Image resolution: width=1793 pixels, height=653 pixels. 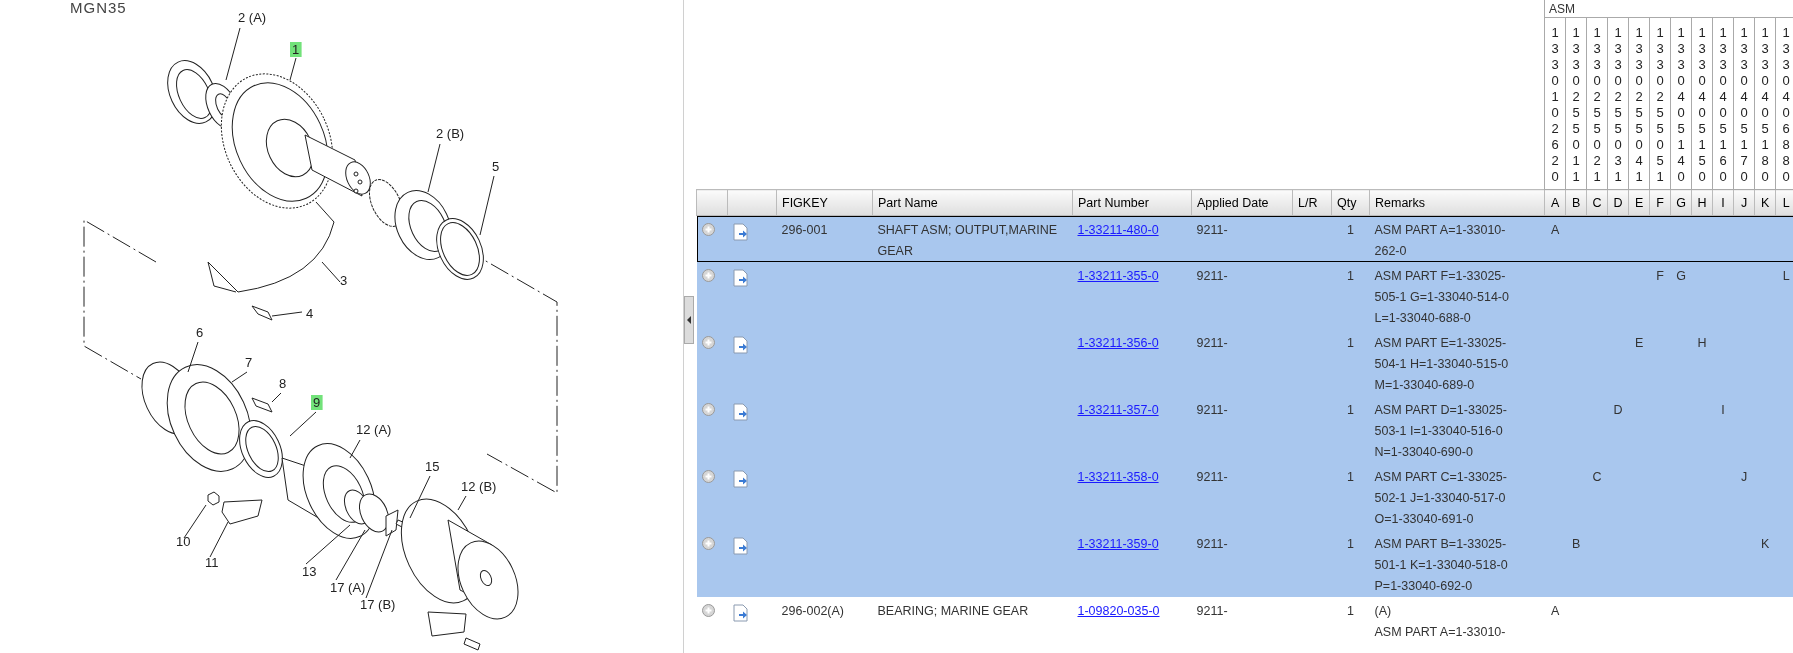 I want to click on callout-label: 9, so click(x=317, y=402).